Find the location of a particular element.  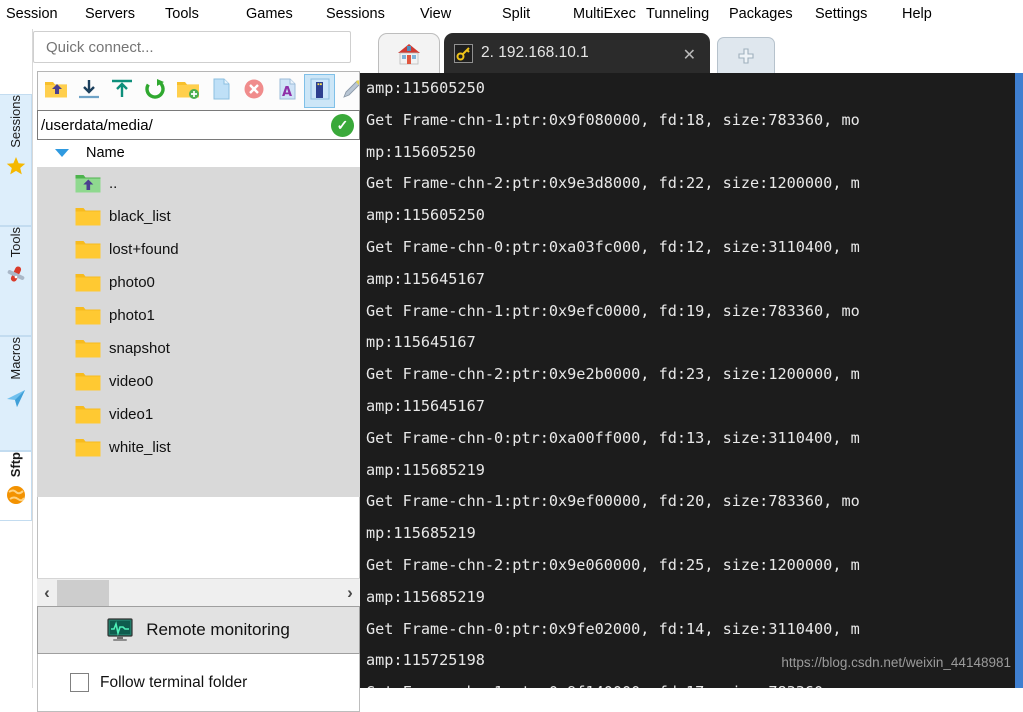

menu-item-session: Session is located at coordinates (32, 14).